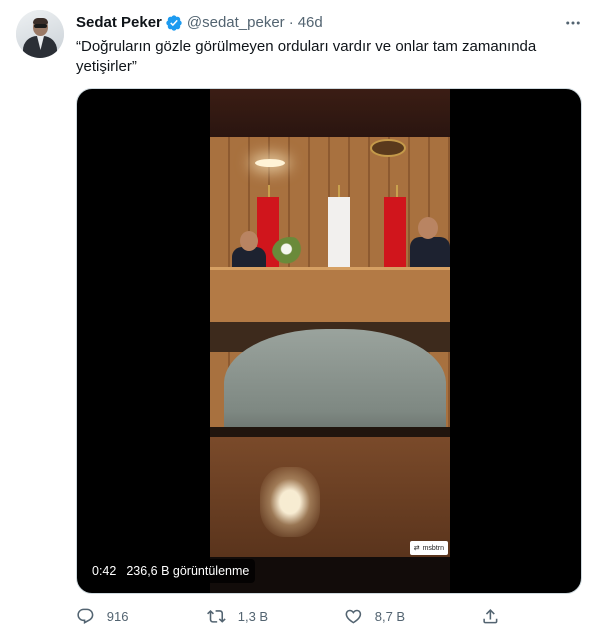  What do you see at coordinates (40, 34) in the screenshot?
I see `avatar` at bounding box center [40, 34].